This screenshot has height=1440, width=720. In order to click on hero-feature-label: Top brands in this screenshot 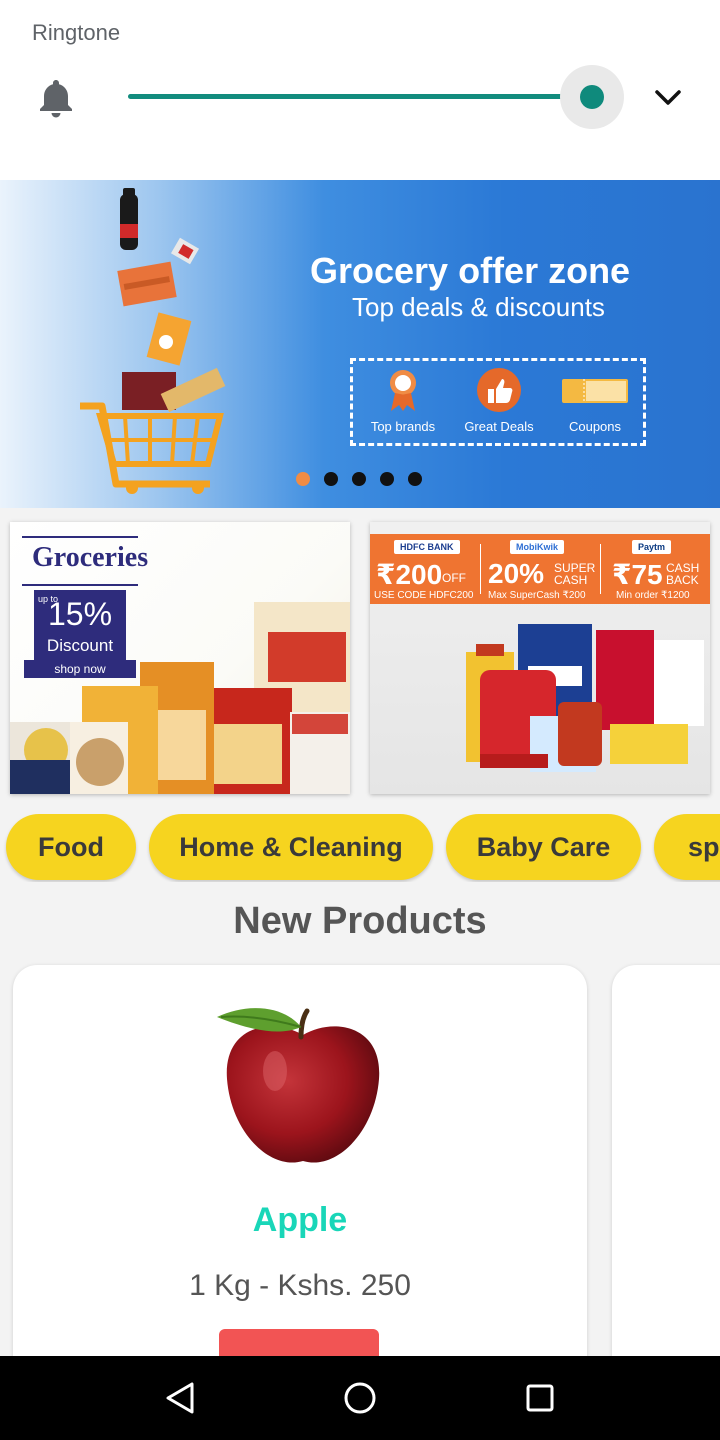, I will do `click(403, 426)`.